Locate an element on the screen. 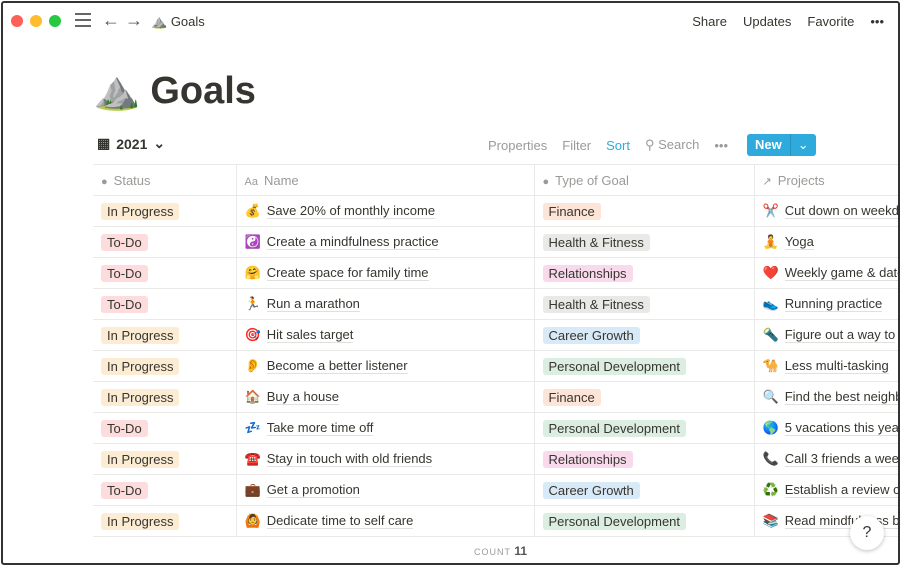 This screenshot has height=569, width=903. column-header-projects: ↗ Projects is located at coordinates (825, 180).